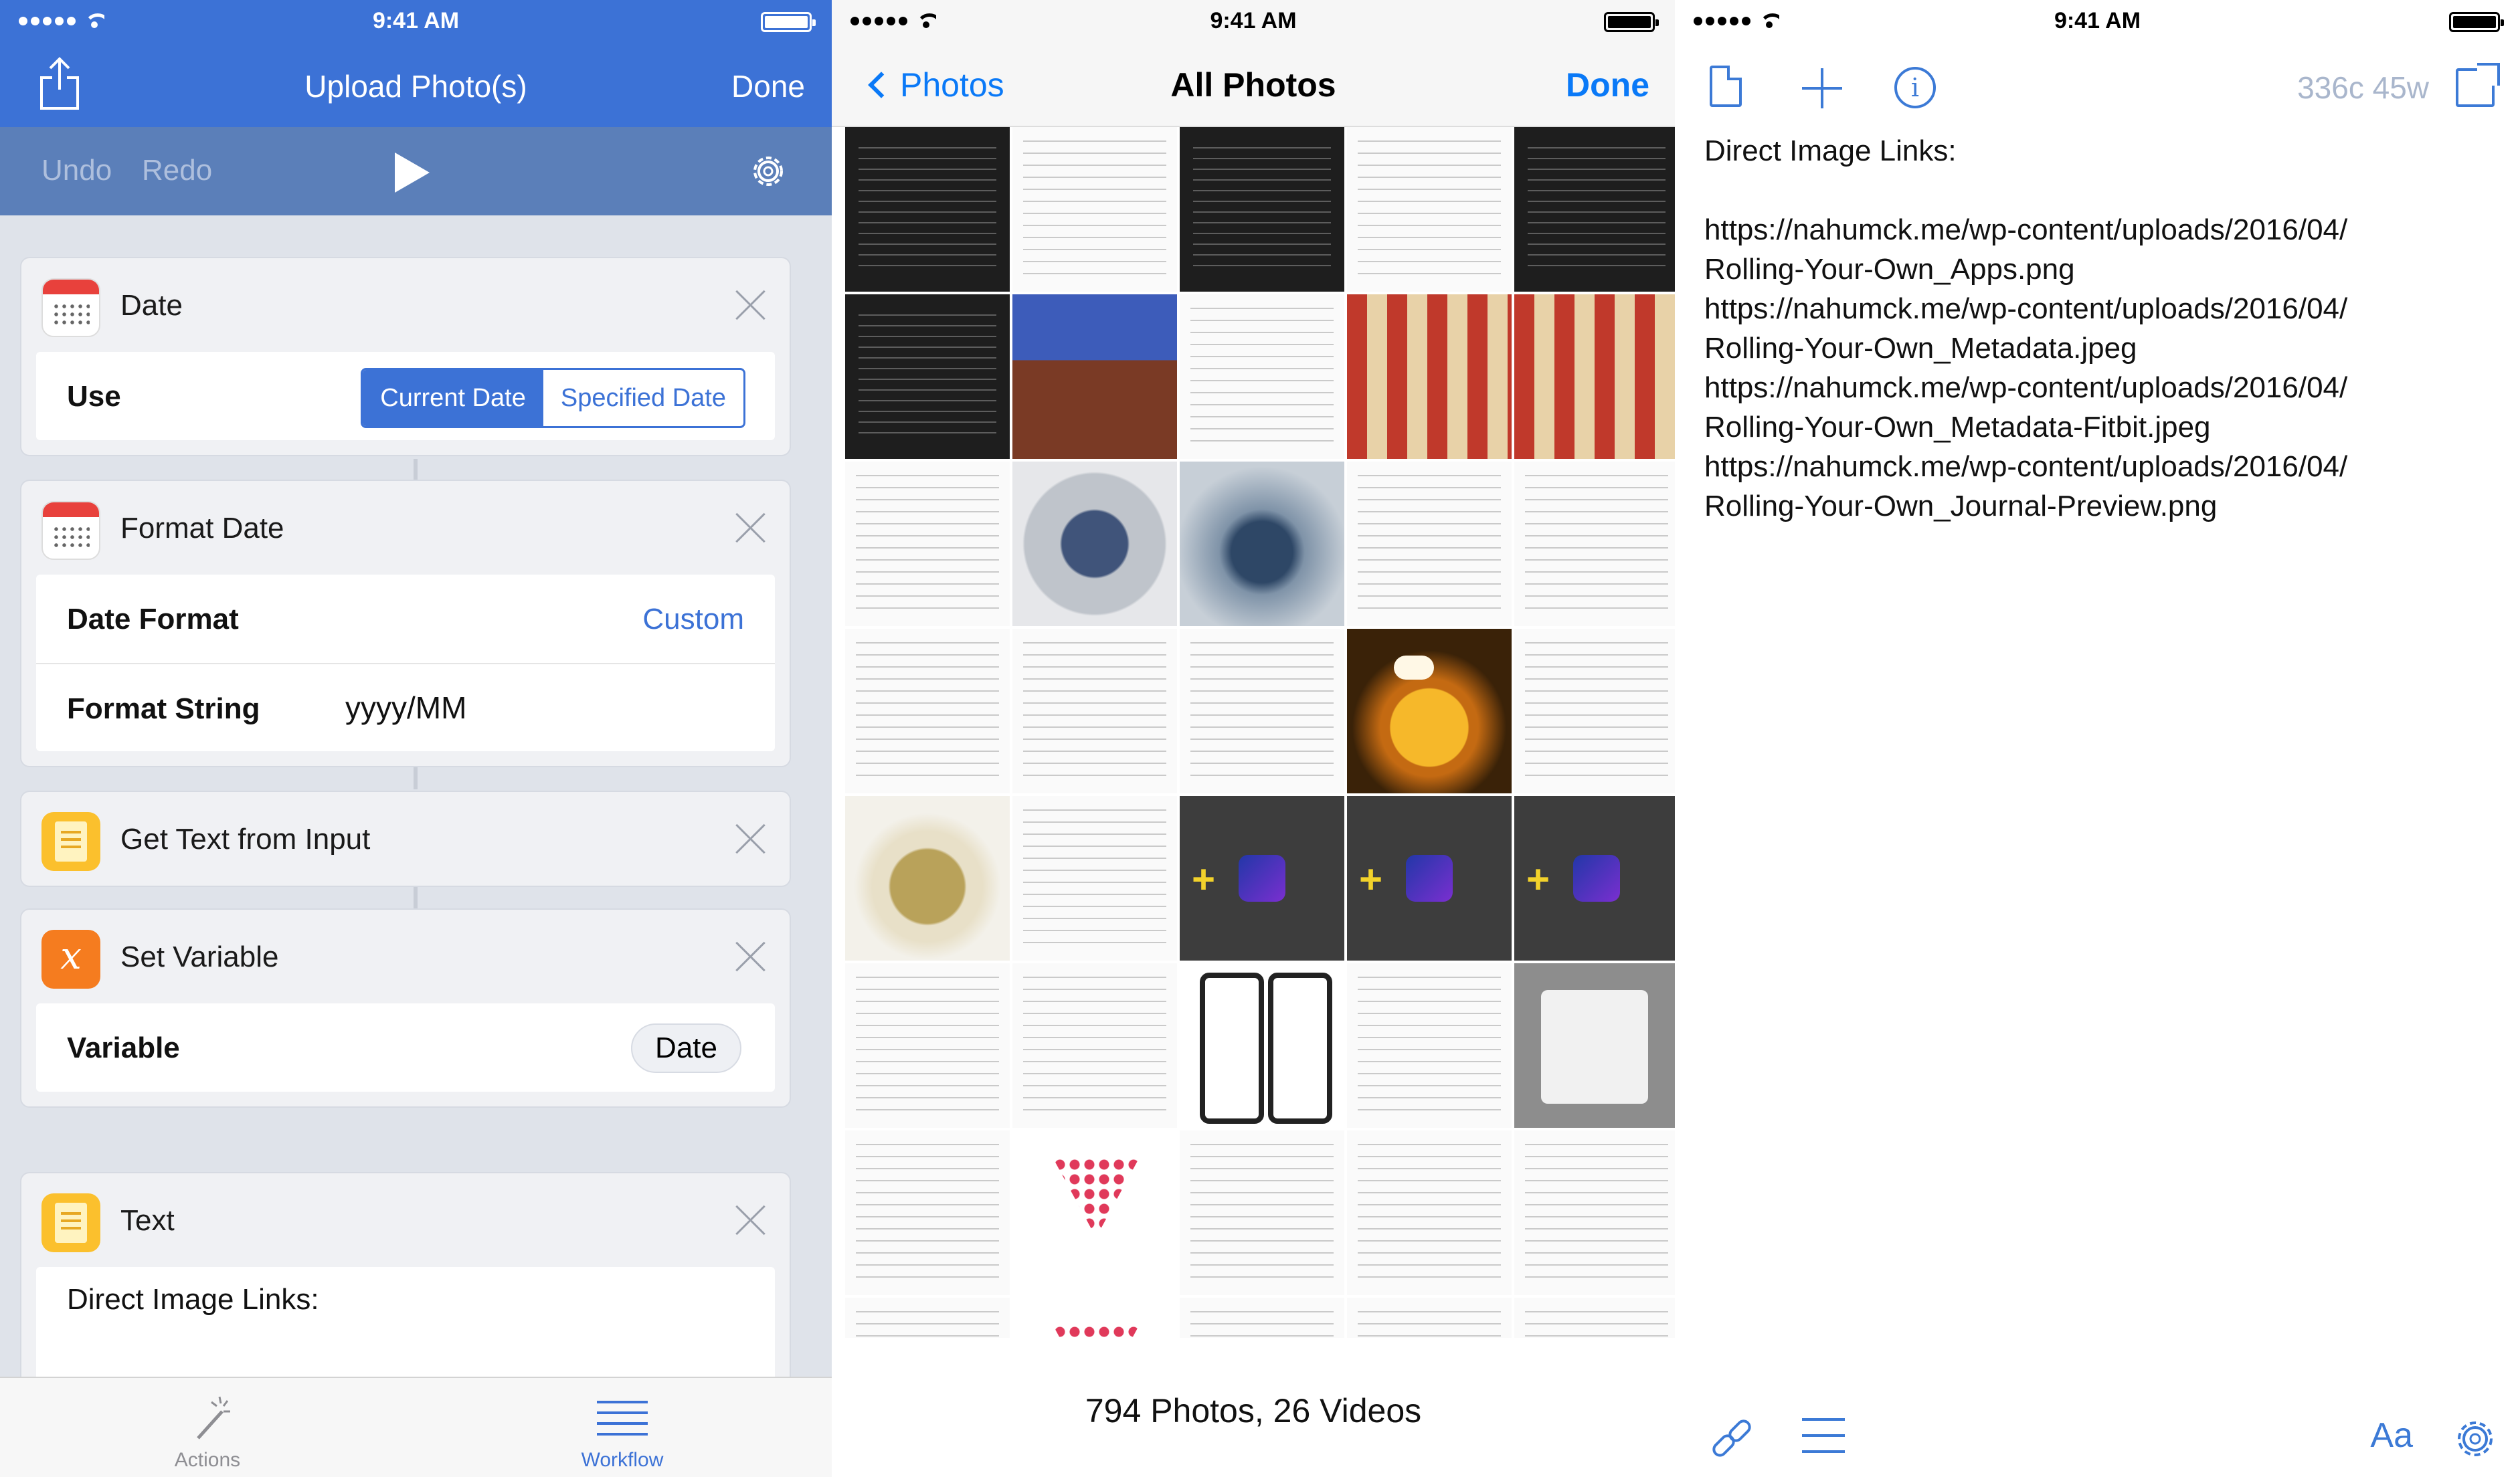 Image resolution: width=2520 pixels, height=1477 pixels. Describe the element at coordinates (406, 708) in the screenshot. I see `format-string-field: yyyy/MM` at that location.